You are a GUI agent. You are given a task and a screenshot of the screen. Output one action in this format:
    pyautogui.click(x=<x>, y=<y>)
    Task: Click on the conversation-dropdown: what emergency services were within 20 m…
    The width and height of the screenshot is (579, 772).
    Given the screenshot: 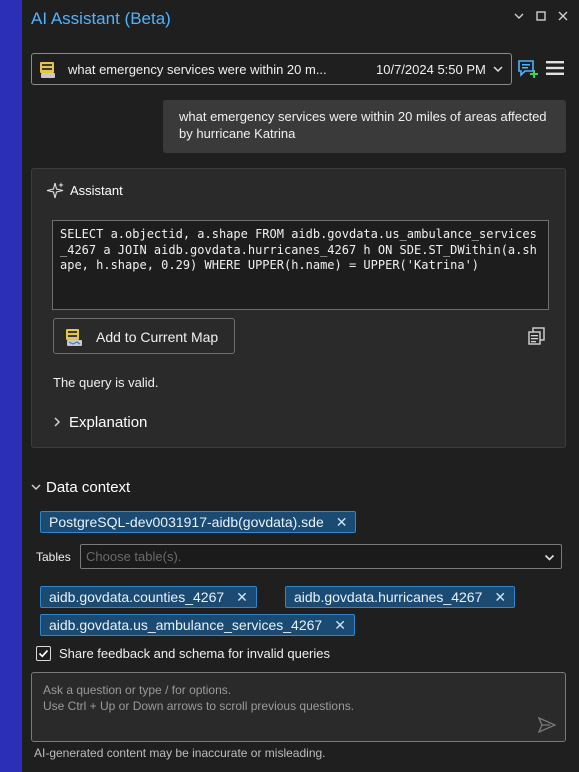 What is the action you would take?
    pyautogui.click(x=271, y=69)
    